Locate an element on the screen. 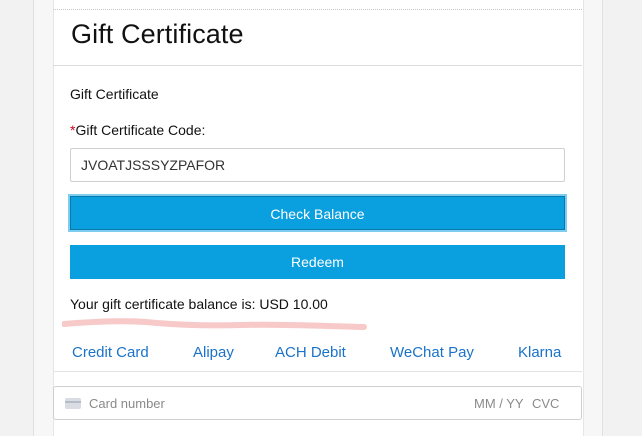 The height and width of the screenshot is (436, 642). cvc-placeholder: CVC is located at coordinates (545, 403).